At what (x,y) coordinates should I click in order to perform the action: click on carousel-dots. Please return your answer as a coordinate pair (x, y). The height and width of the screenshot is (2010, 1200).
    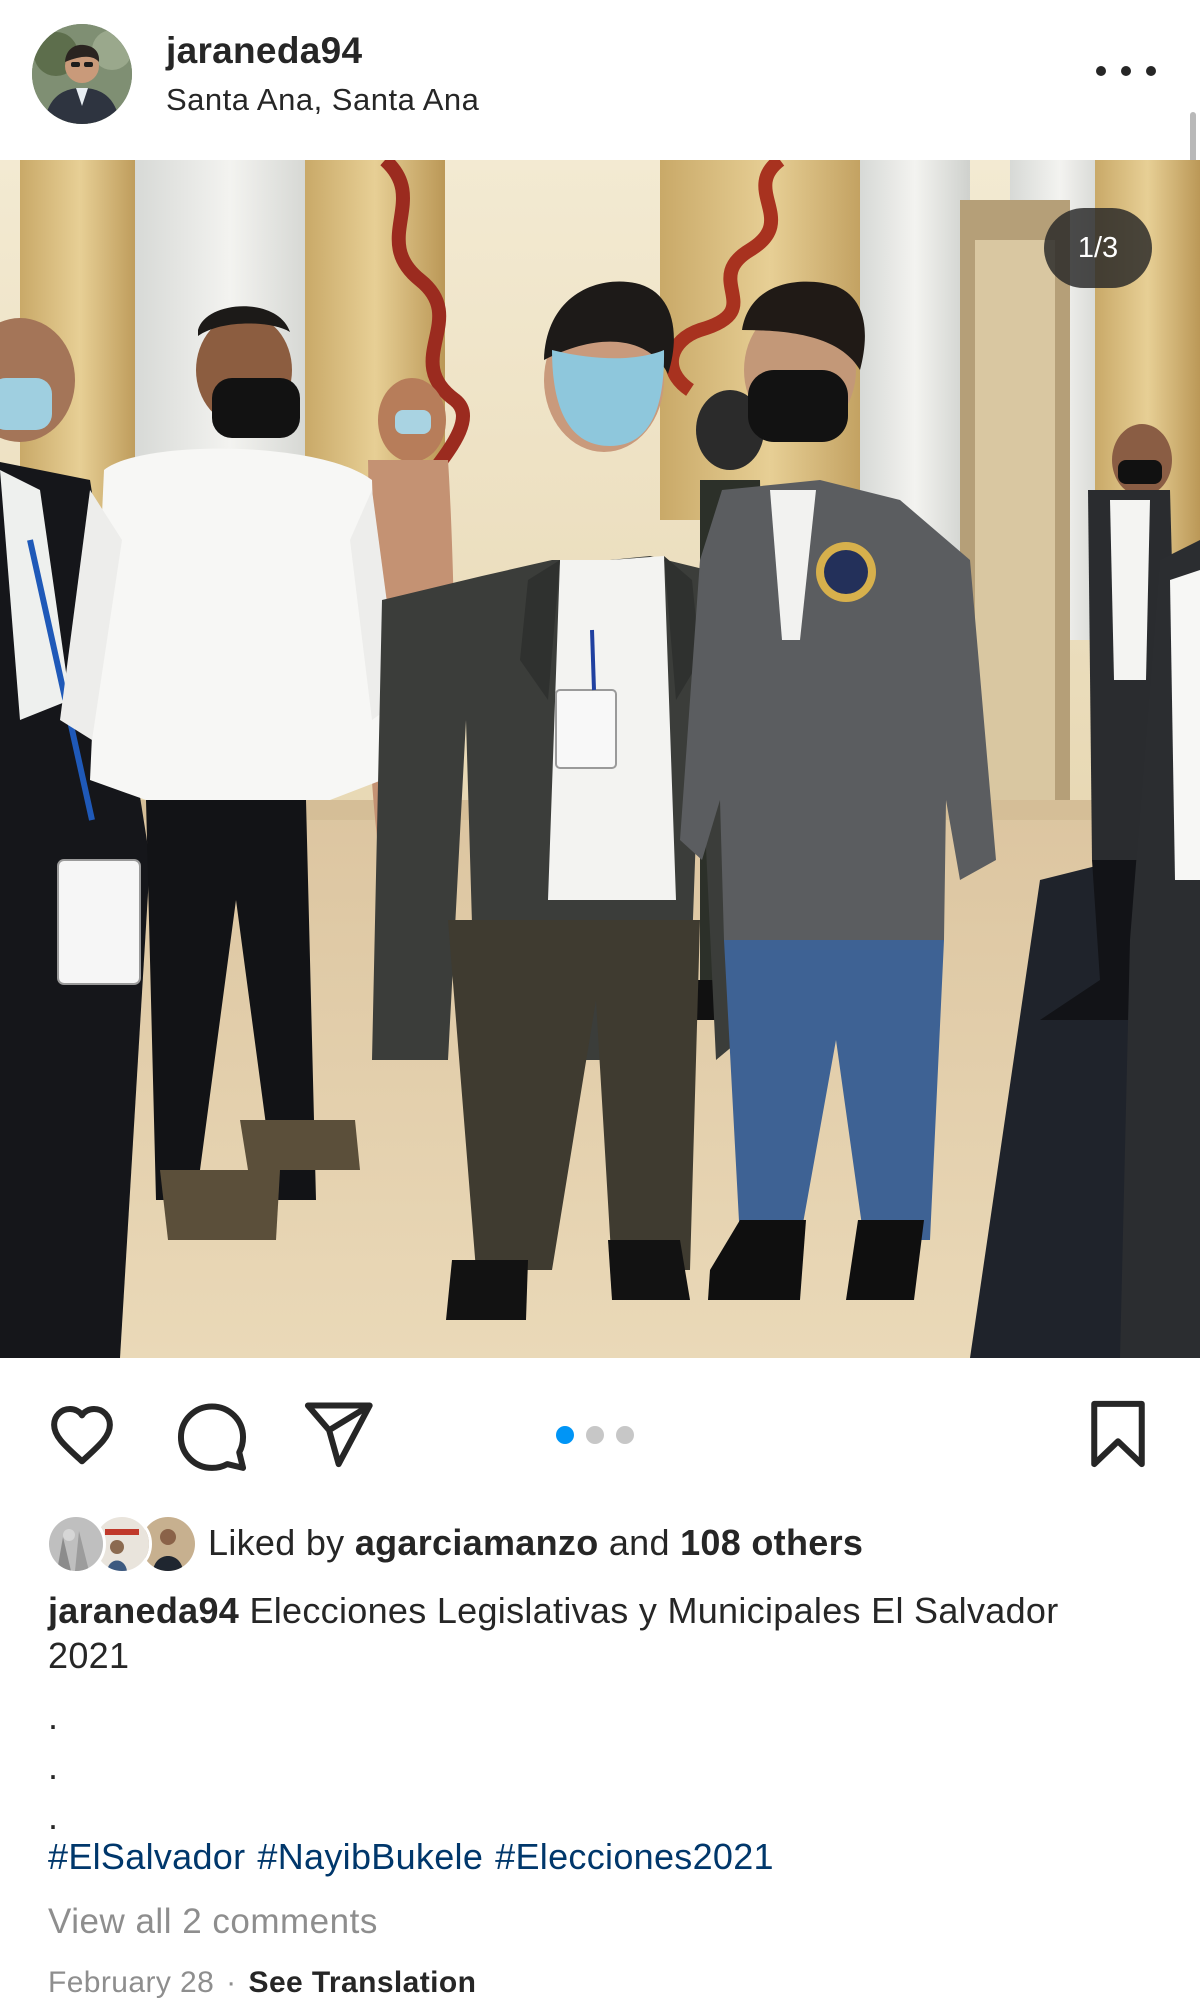
    Looking at the image, I should click on (595, 1435).